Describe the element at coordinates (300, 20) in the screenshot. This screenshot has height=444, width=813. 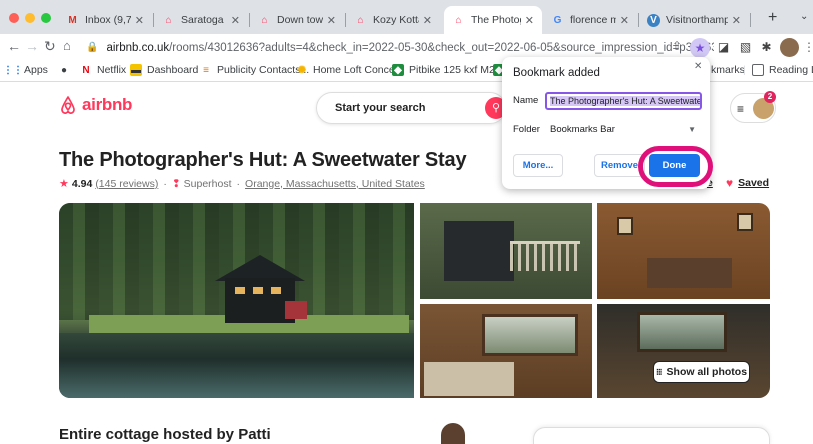
I see `tab-title: Down town Flo` at that location.